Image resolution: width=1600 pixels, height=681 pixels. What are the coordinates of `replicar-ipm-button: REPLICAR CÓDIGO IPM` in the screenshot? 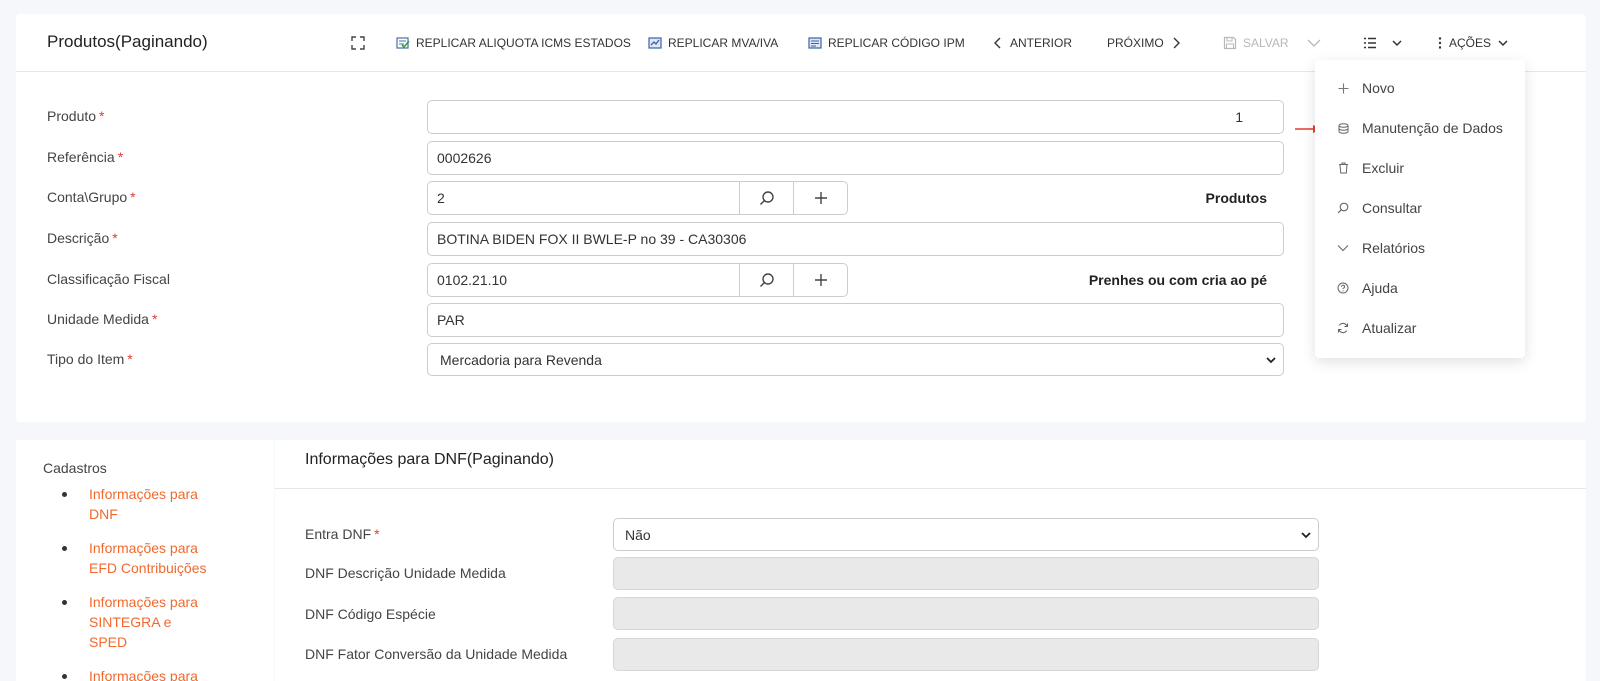 It's located at (886, 43).